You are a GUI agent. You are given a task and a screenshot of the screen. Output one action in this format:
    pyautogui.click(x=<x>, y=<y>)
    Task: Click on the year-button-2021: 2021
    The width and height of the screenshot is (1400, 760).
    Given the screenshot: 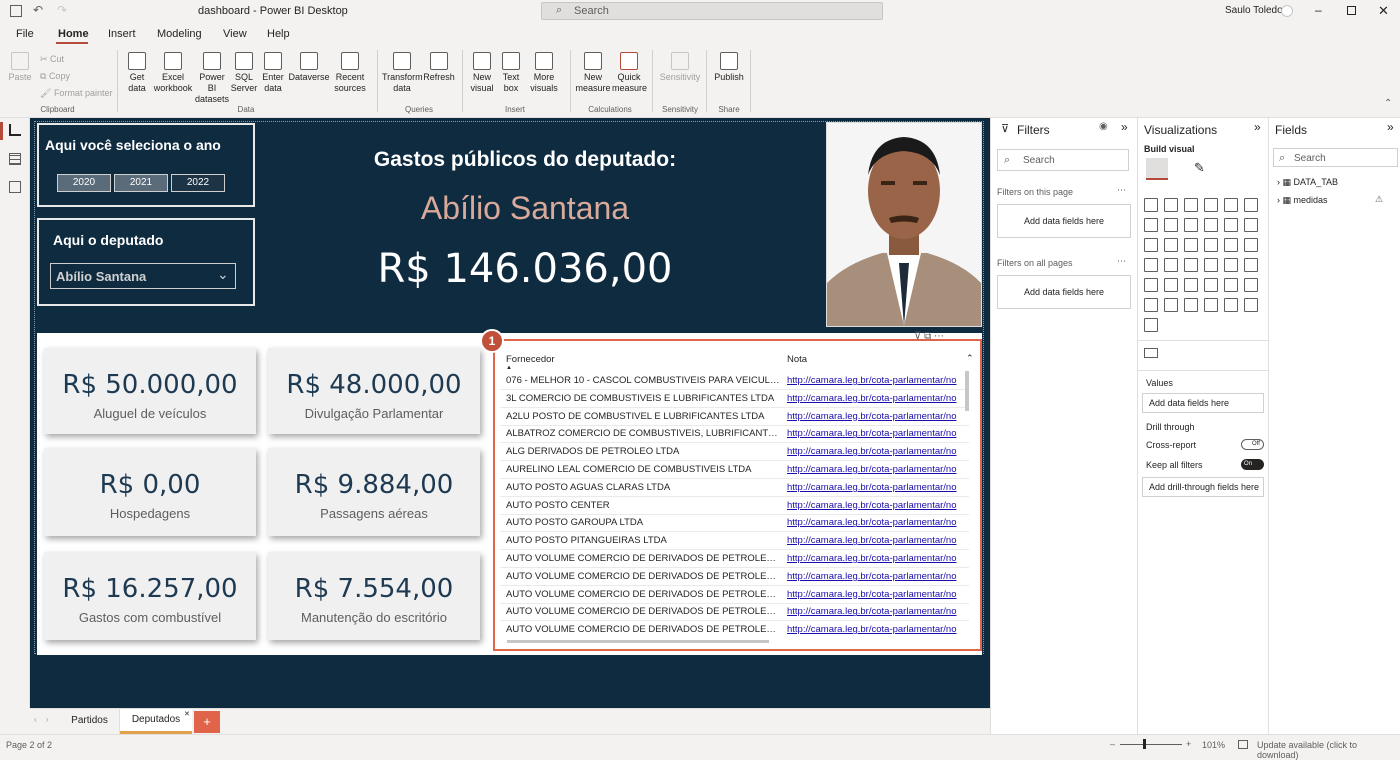 What is the action you would take?
    pyautogui.click(x=141, y=183)
    